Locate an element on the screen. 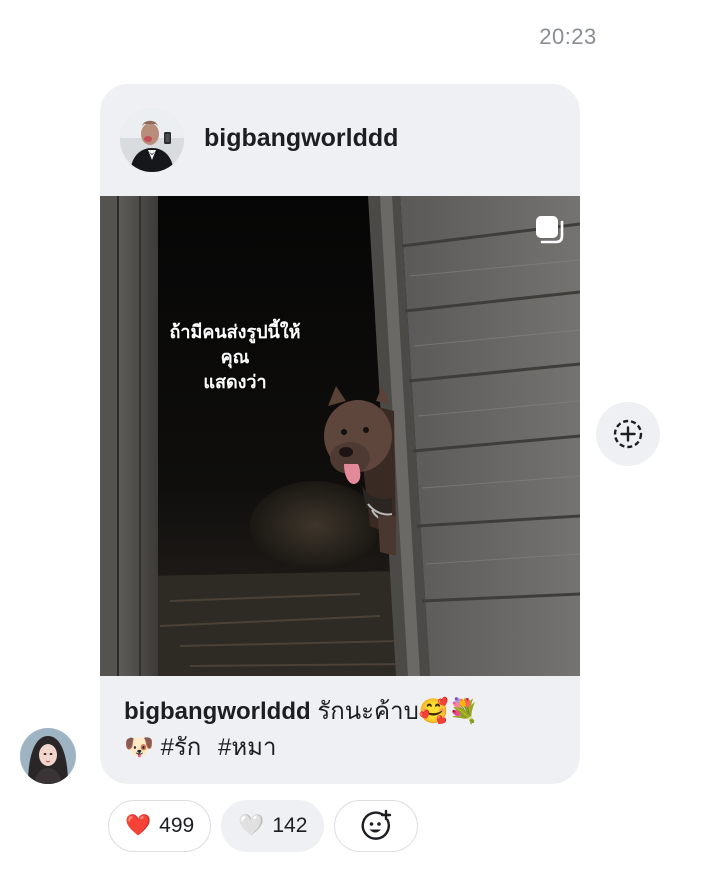 The width and height of the screenshot is (717, 872). image-overlay-text: ถ้ามีคนส่งรูปนี้ให้คุณ แสดงว่า is located at coordinates (235, 357).